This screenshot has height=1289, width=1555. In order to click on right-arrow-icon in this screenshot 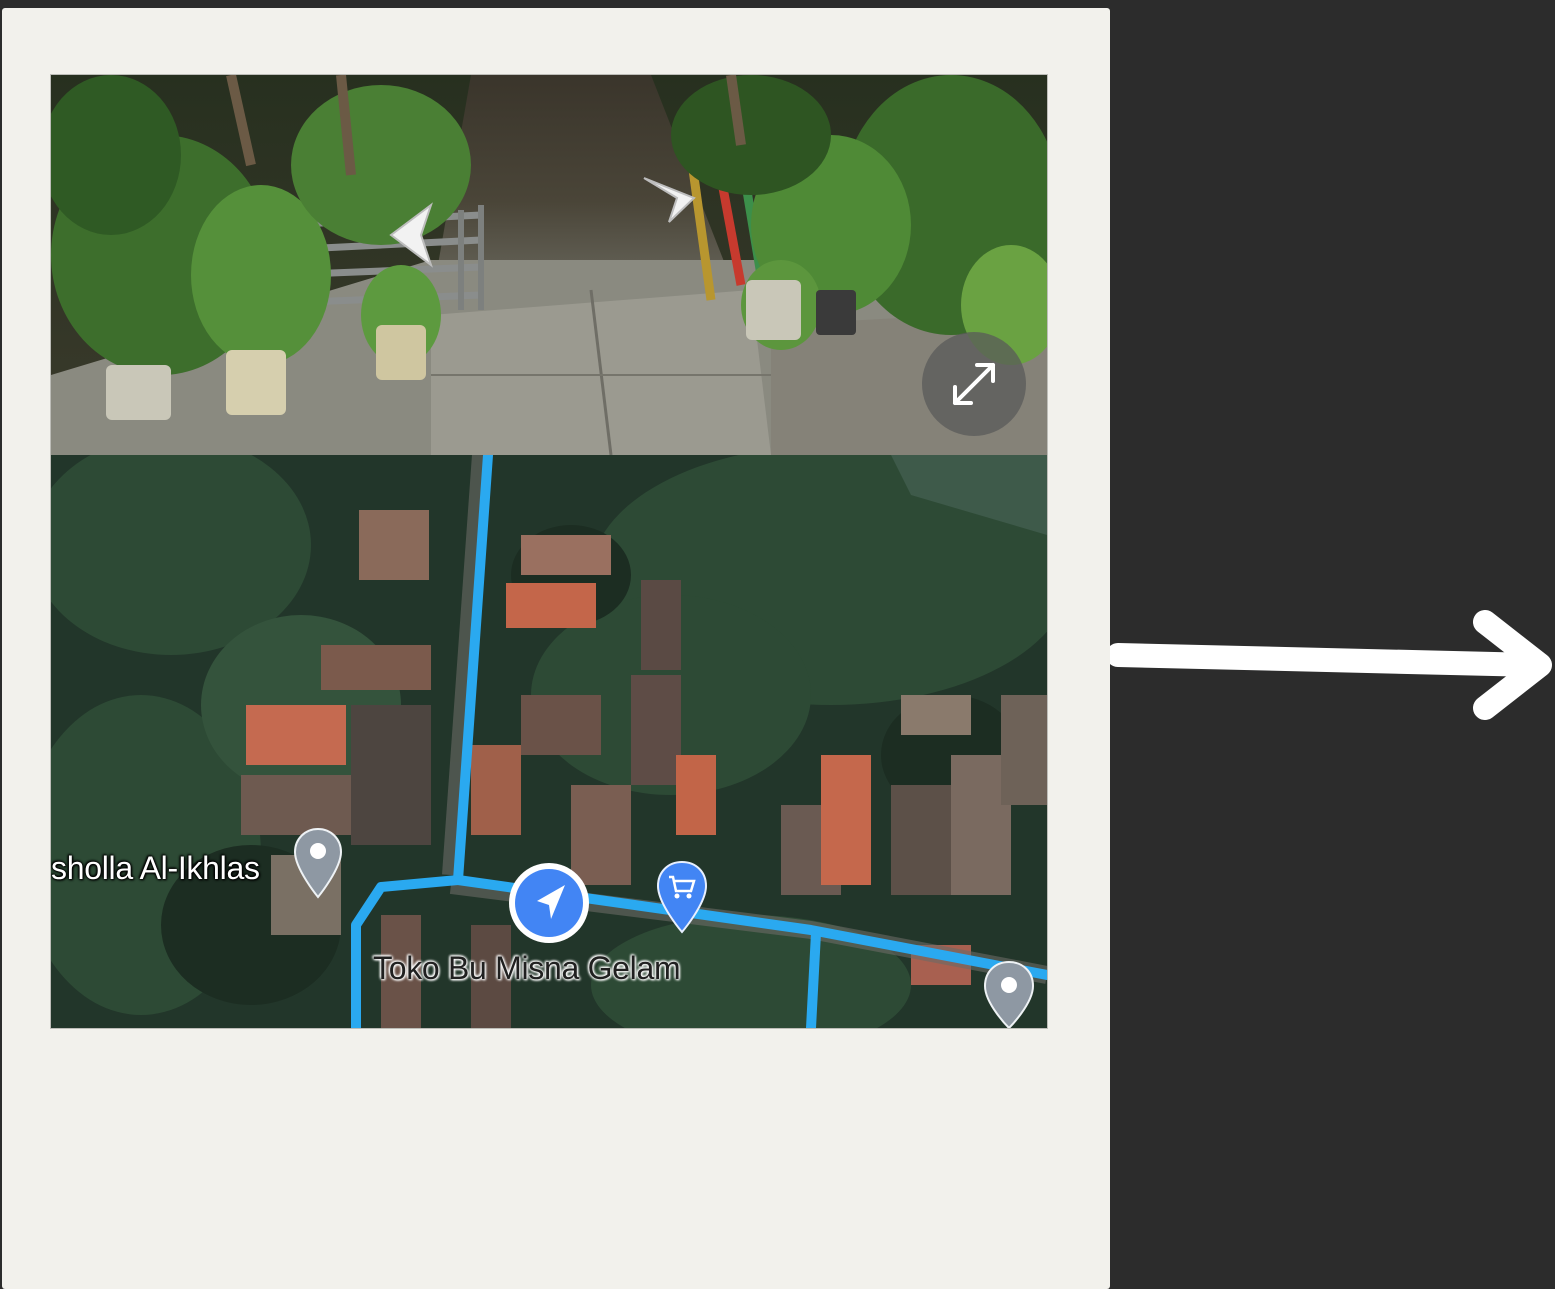, I will do `click(1331, 665)`.